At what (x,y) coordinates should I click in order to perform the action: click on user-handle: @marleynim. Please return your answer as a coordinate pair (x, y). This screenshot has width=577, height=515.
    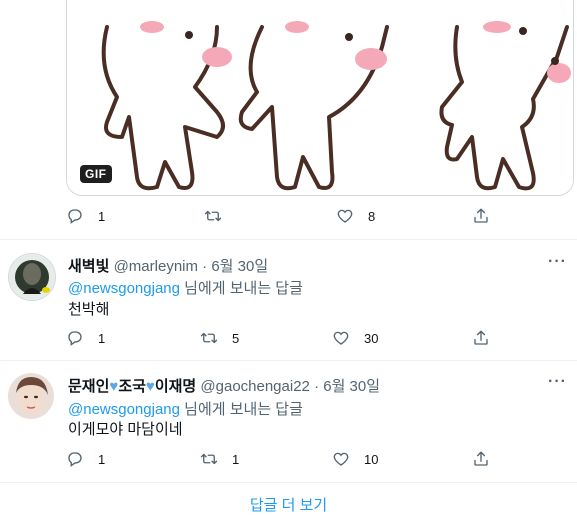
    Looking at the image, I should click on (156, 266).